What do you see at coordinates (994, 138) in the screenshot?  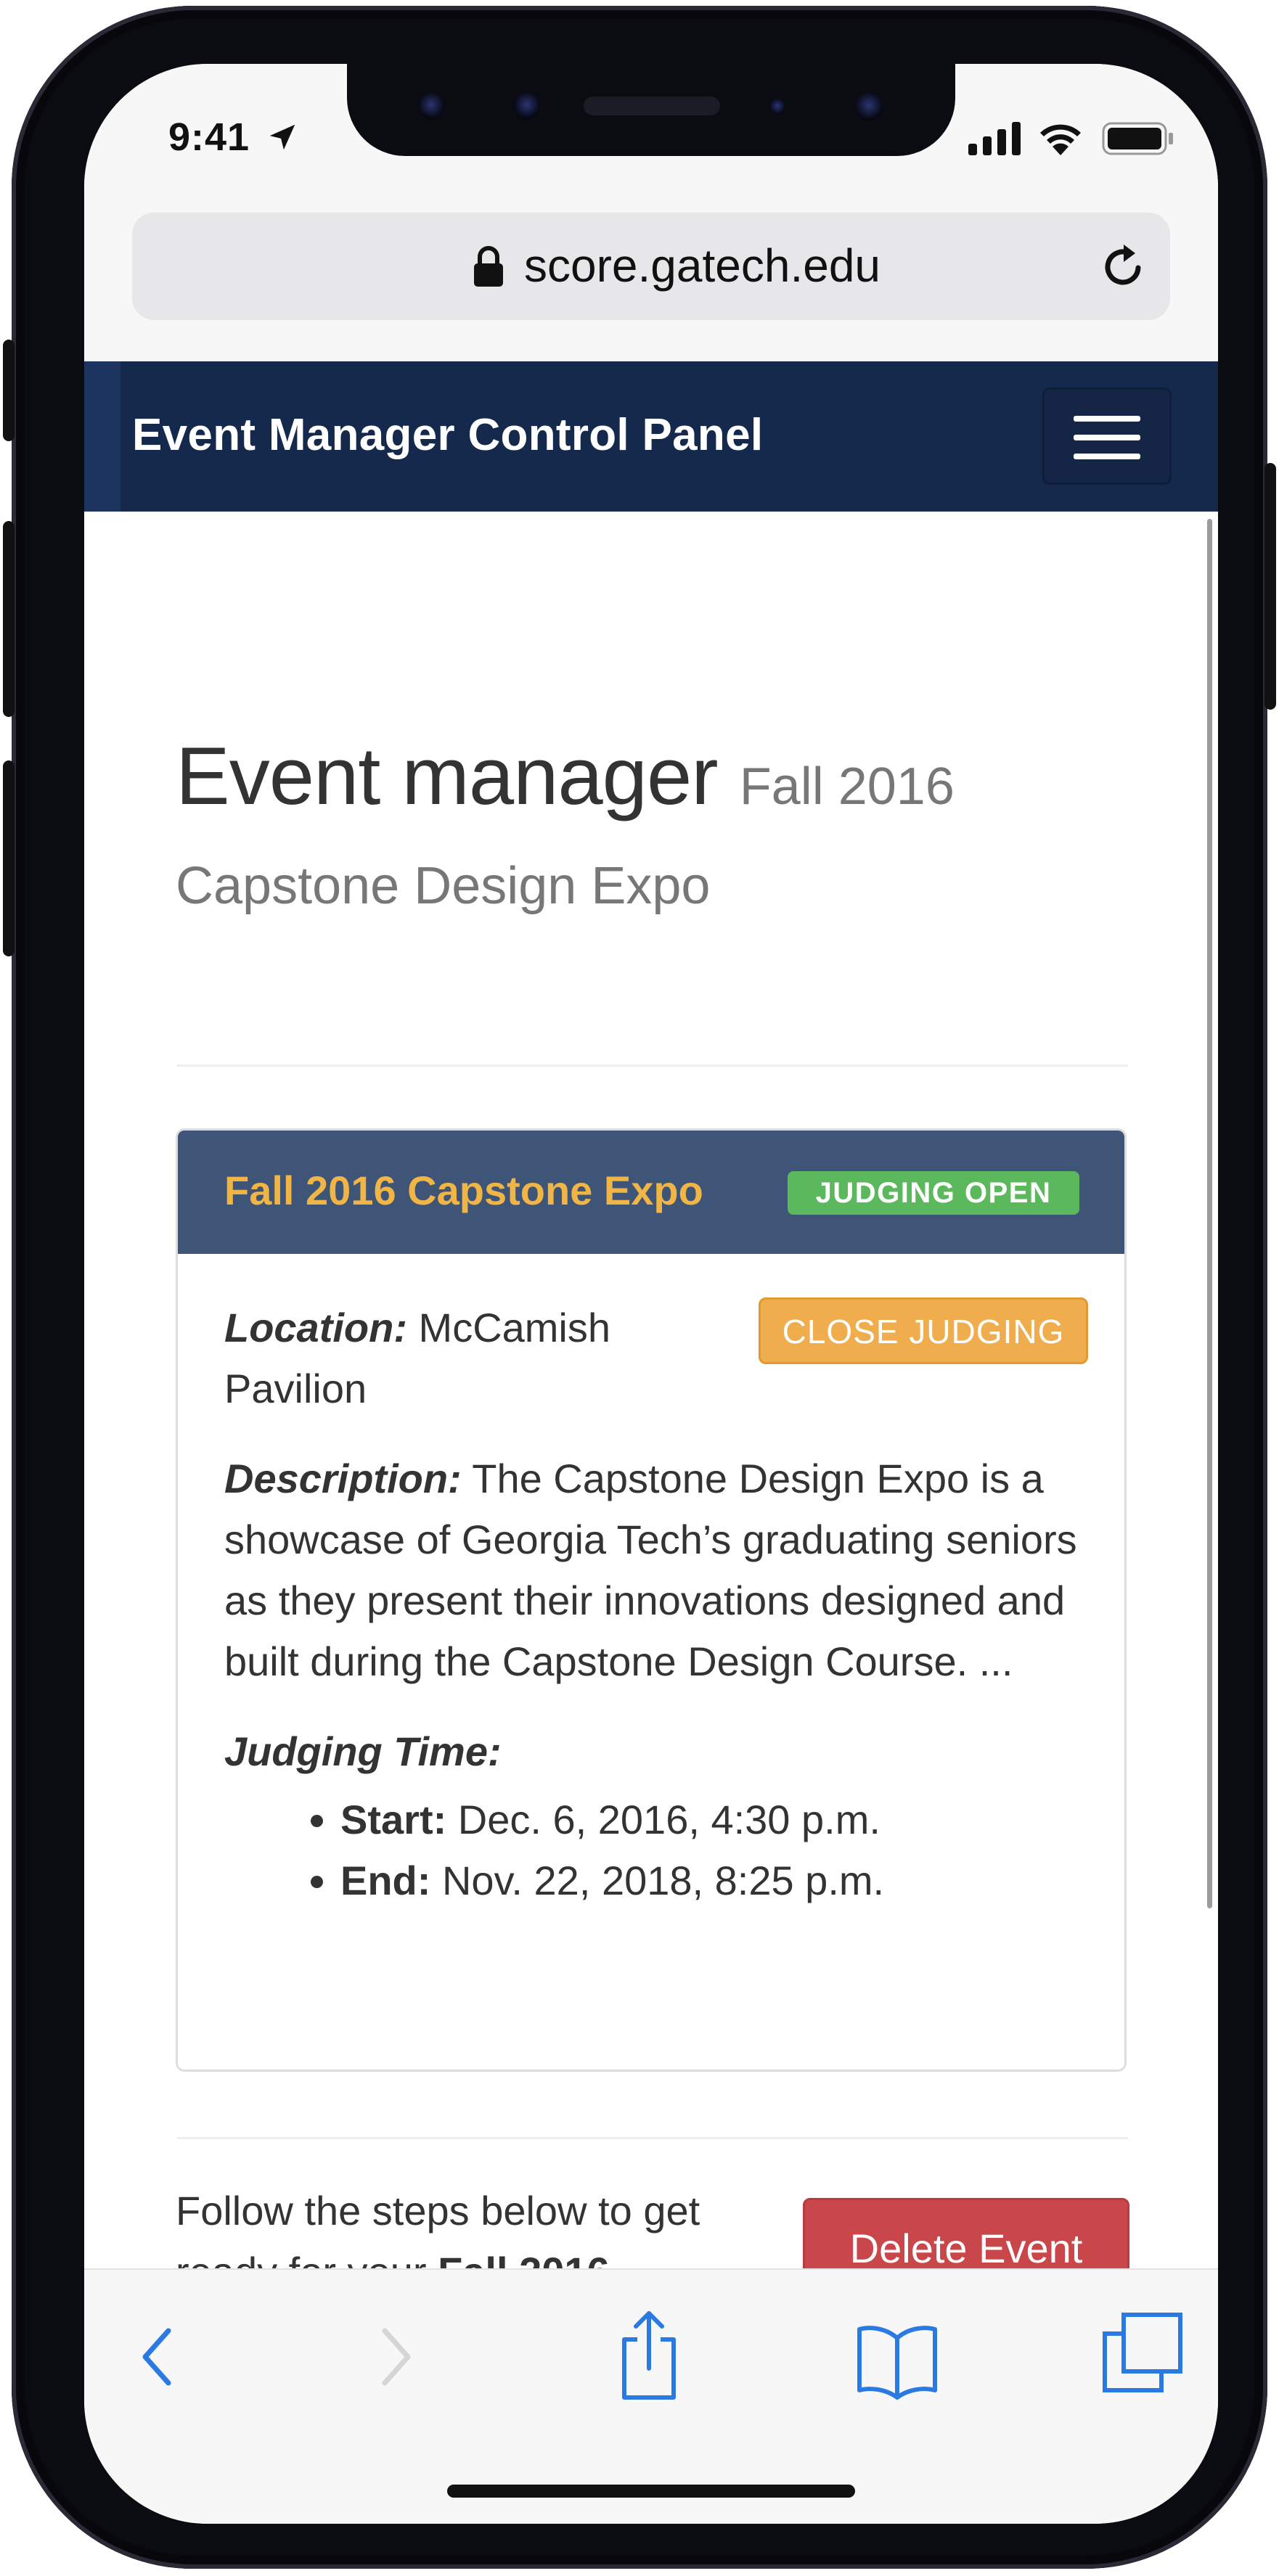 I see `cellular-signal-icon` at bounding box center [994, 138].